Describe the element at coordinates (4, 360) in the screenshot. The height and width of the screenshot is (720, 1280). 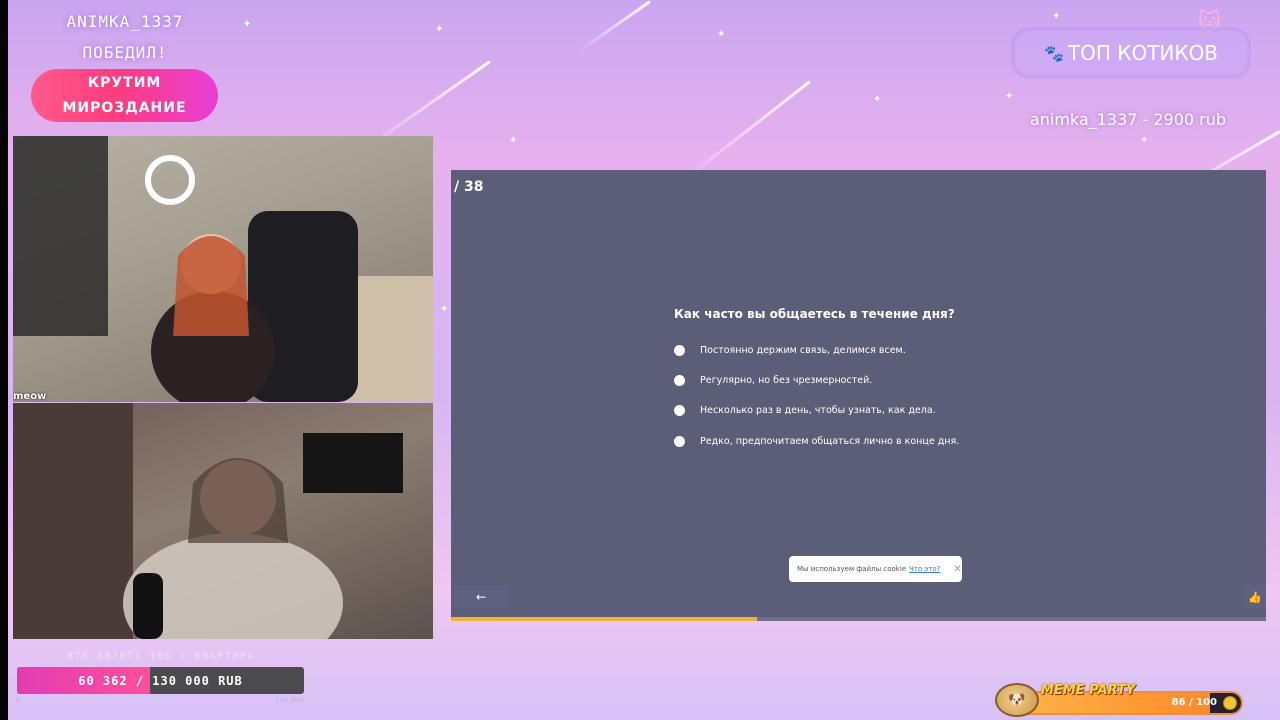
I see `left-edge-bar` at that location.